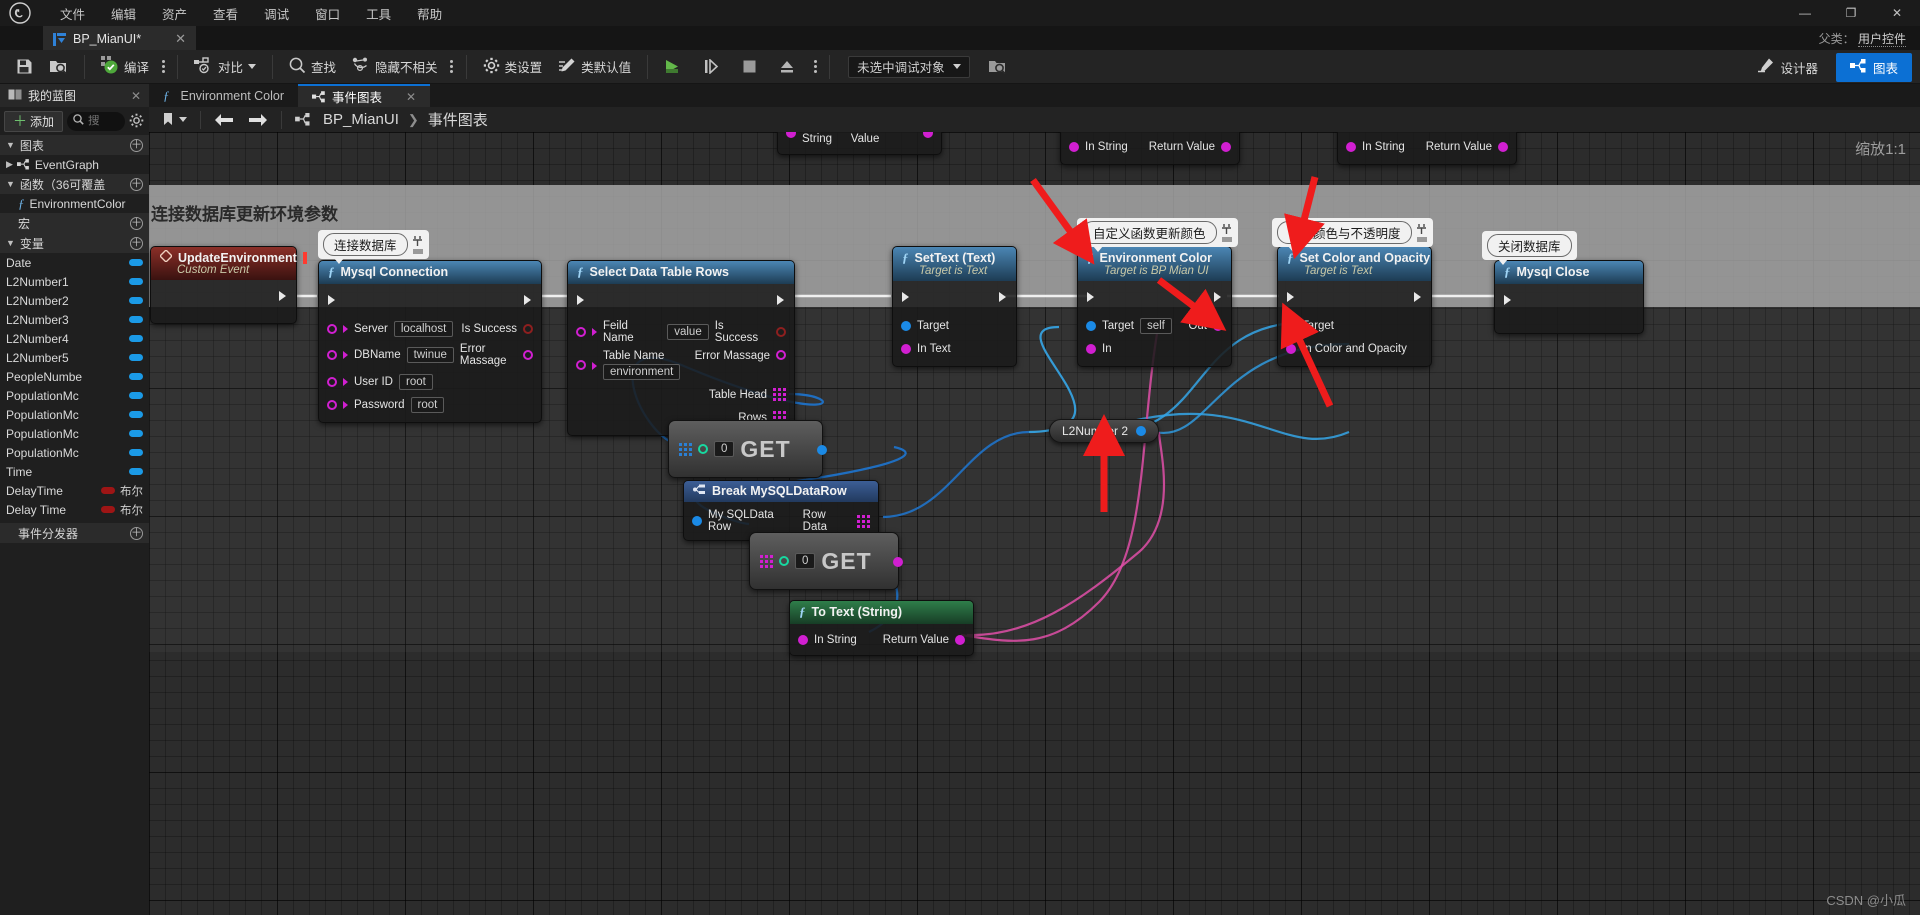 This screenshot has width=1920, height=915. Describe the element at coordinates (74, 509) in the screenshot. I see `sidebar-item-variable: Delay Time 布尔` at that location.